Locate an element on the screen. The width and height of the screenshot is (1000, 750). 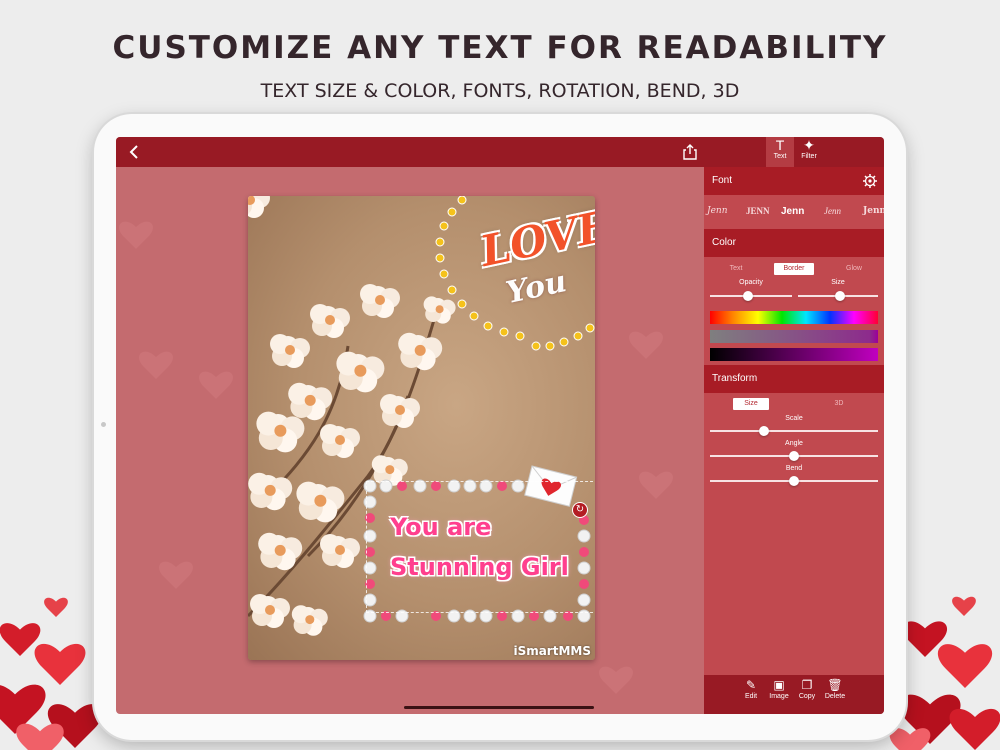
text-icon: T is located at coordinates (780, 145).